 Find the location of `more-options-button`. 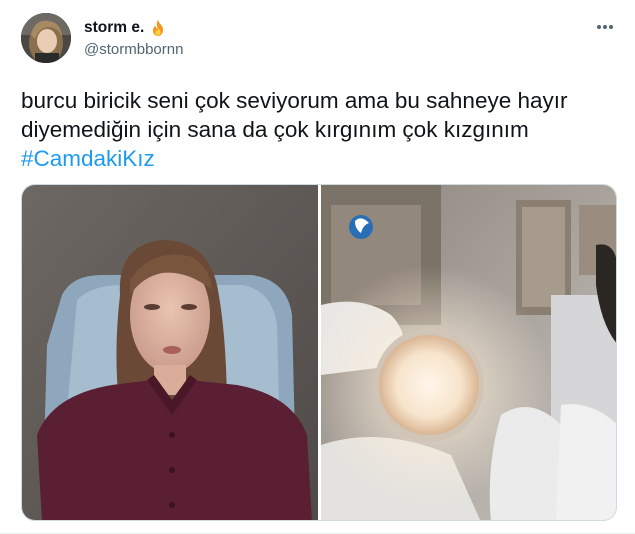

more-options-button is located at coordinates (605, 27).